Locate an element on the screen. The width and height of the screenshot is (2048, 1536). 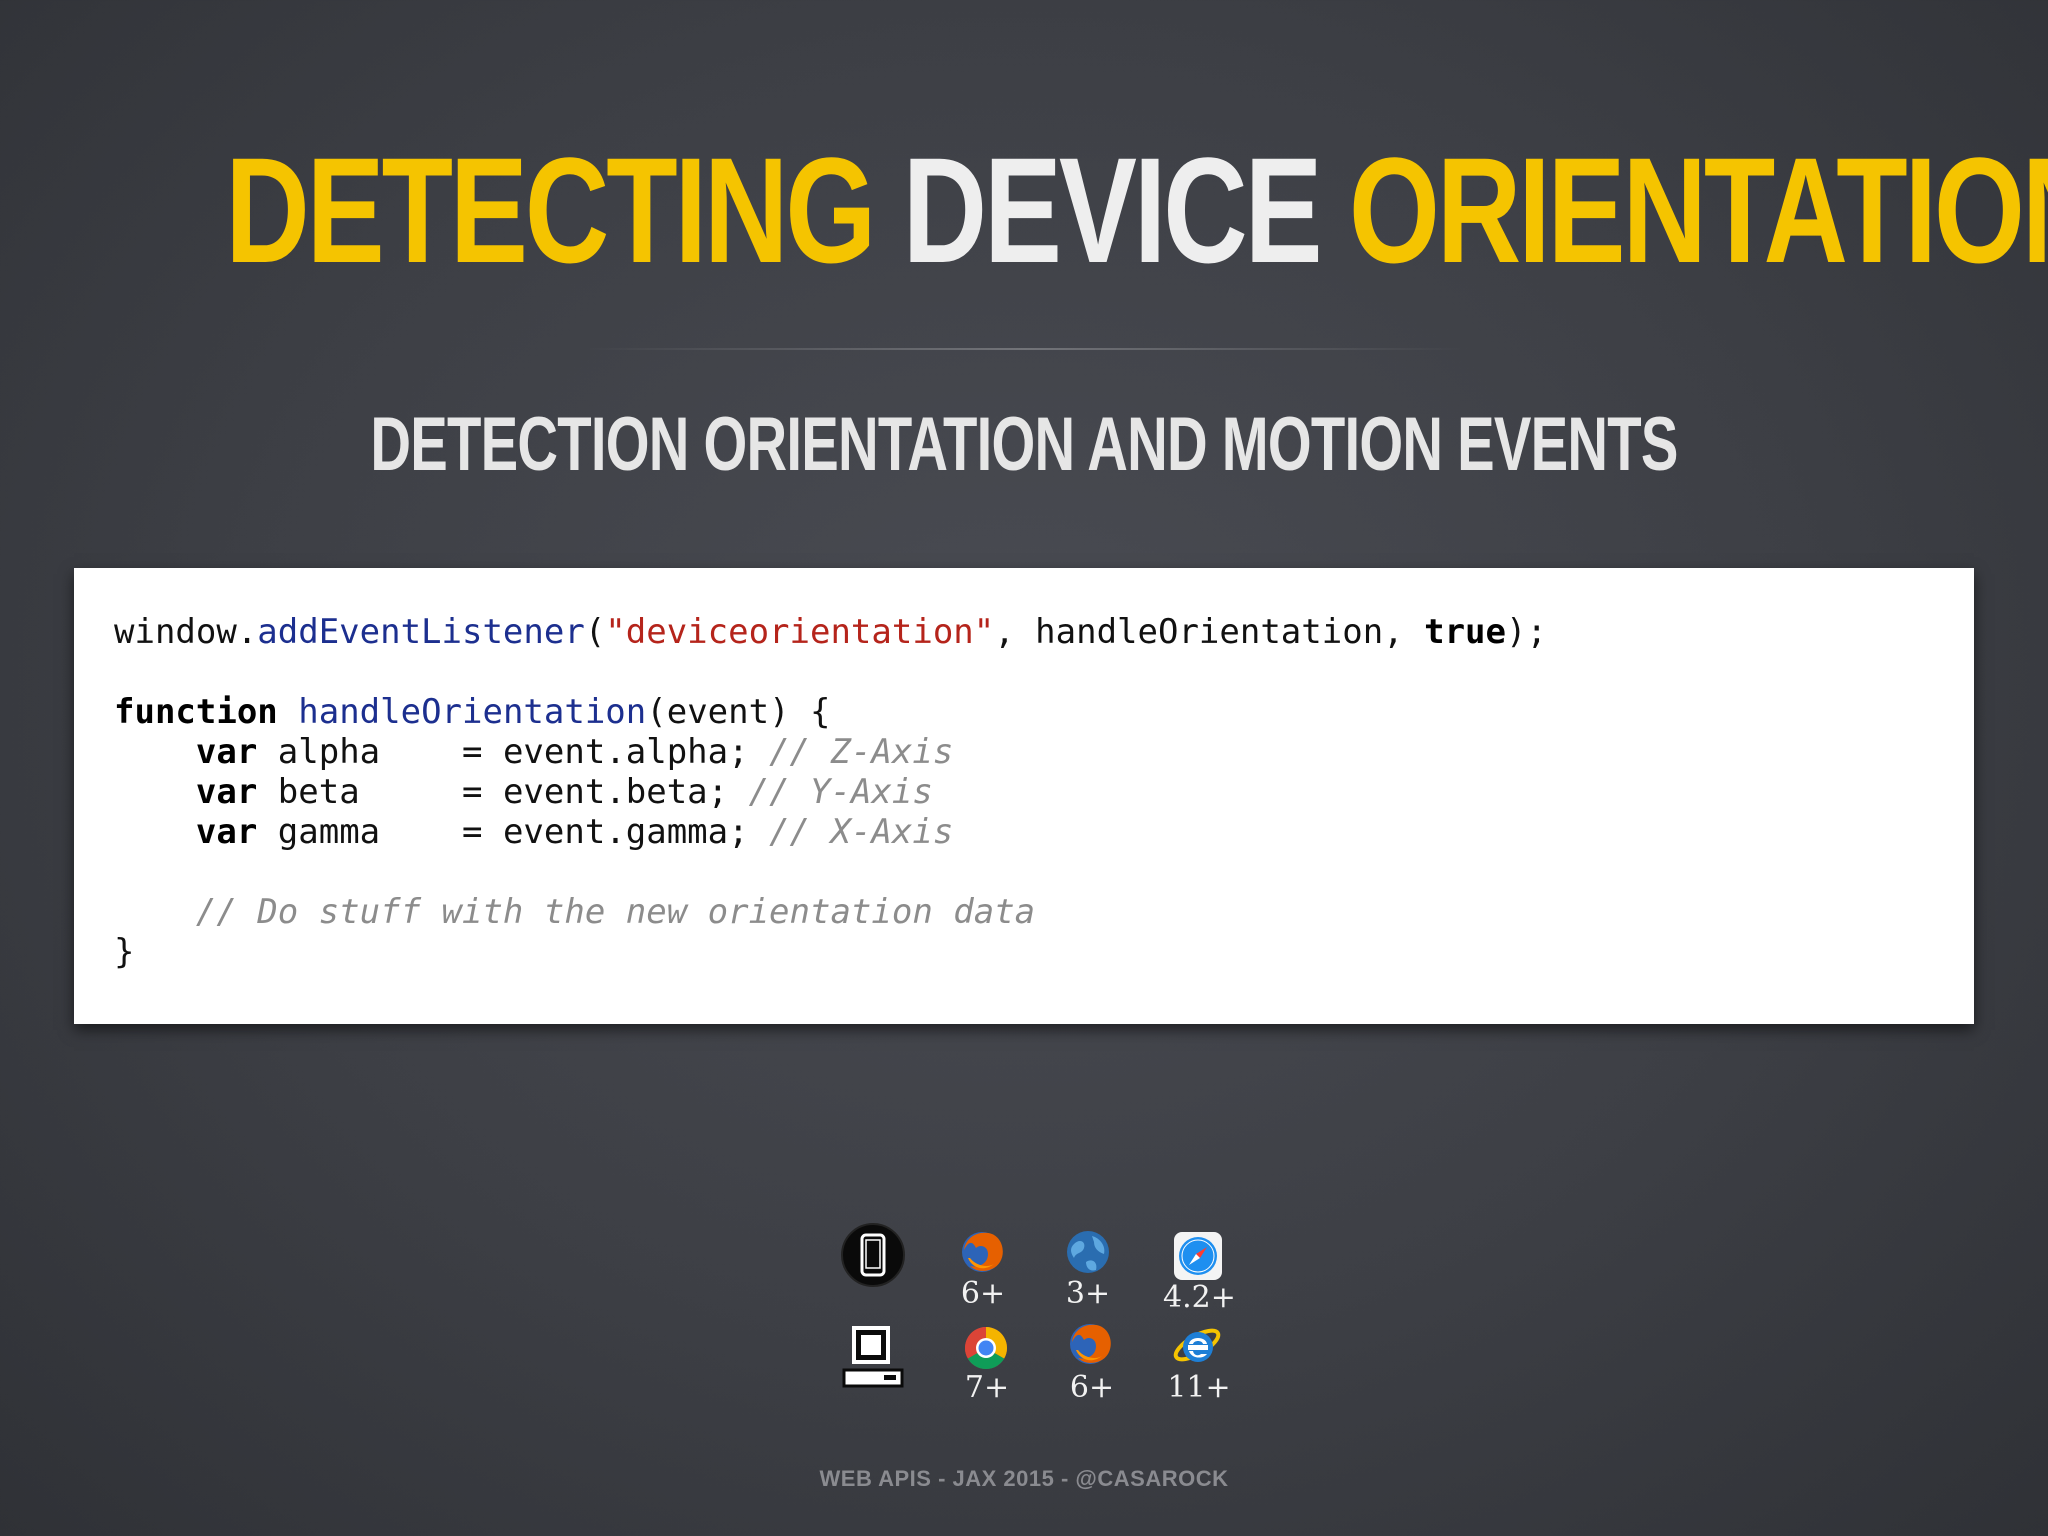
title-divider is located at coordinates (1025, 349).